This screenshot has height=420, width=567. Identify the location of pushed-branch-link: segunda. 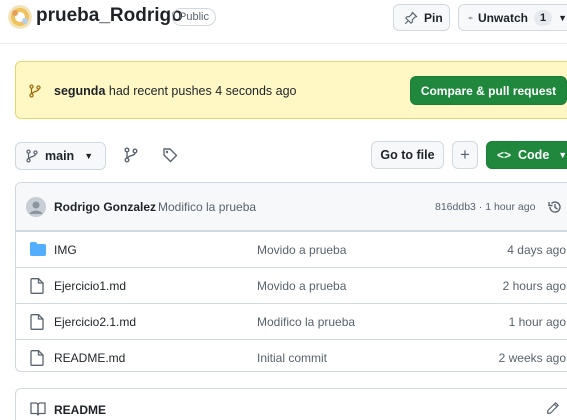
(79, 91).